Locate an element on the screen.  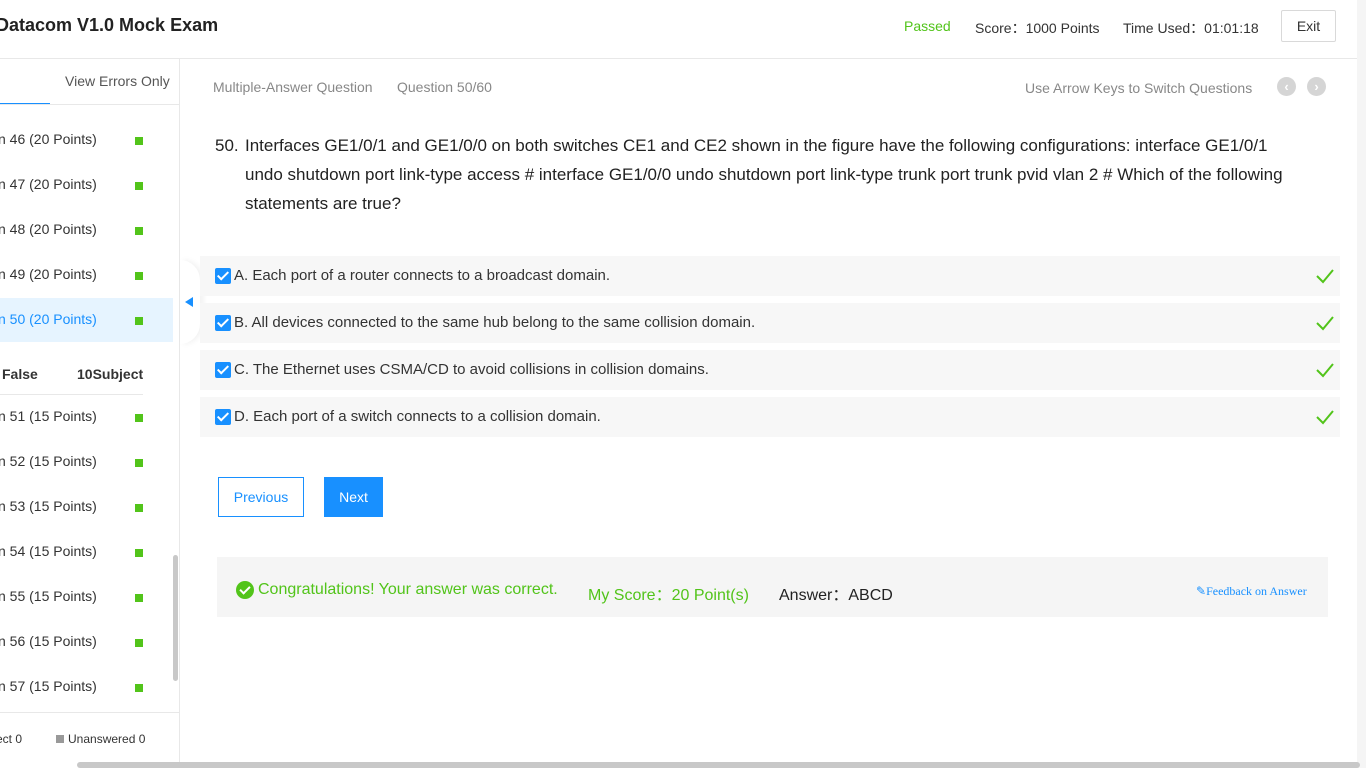
question-item-label: n 47 (20 Points) is located at coordinates (48, 184).